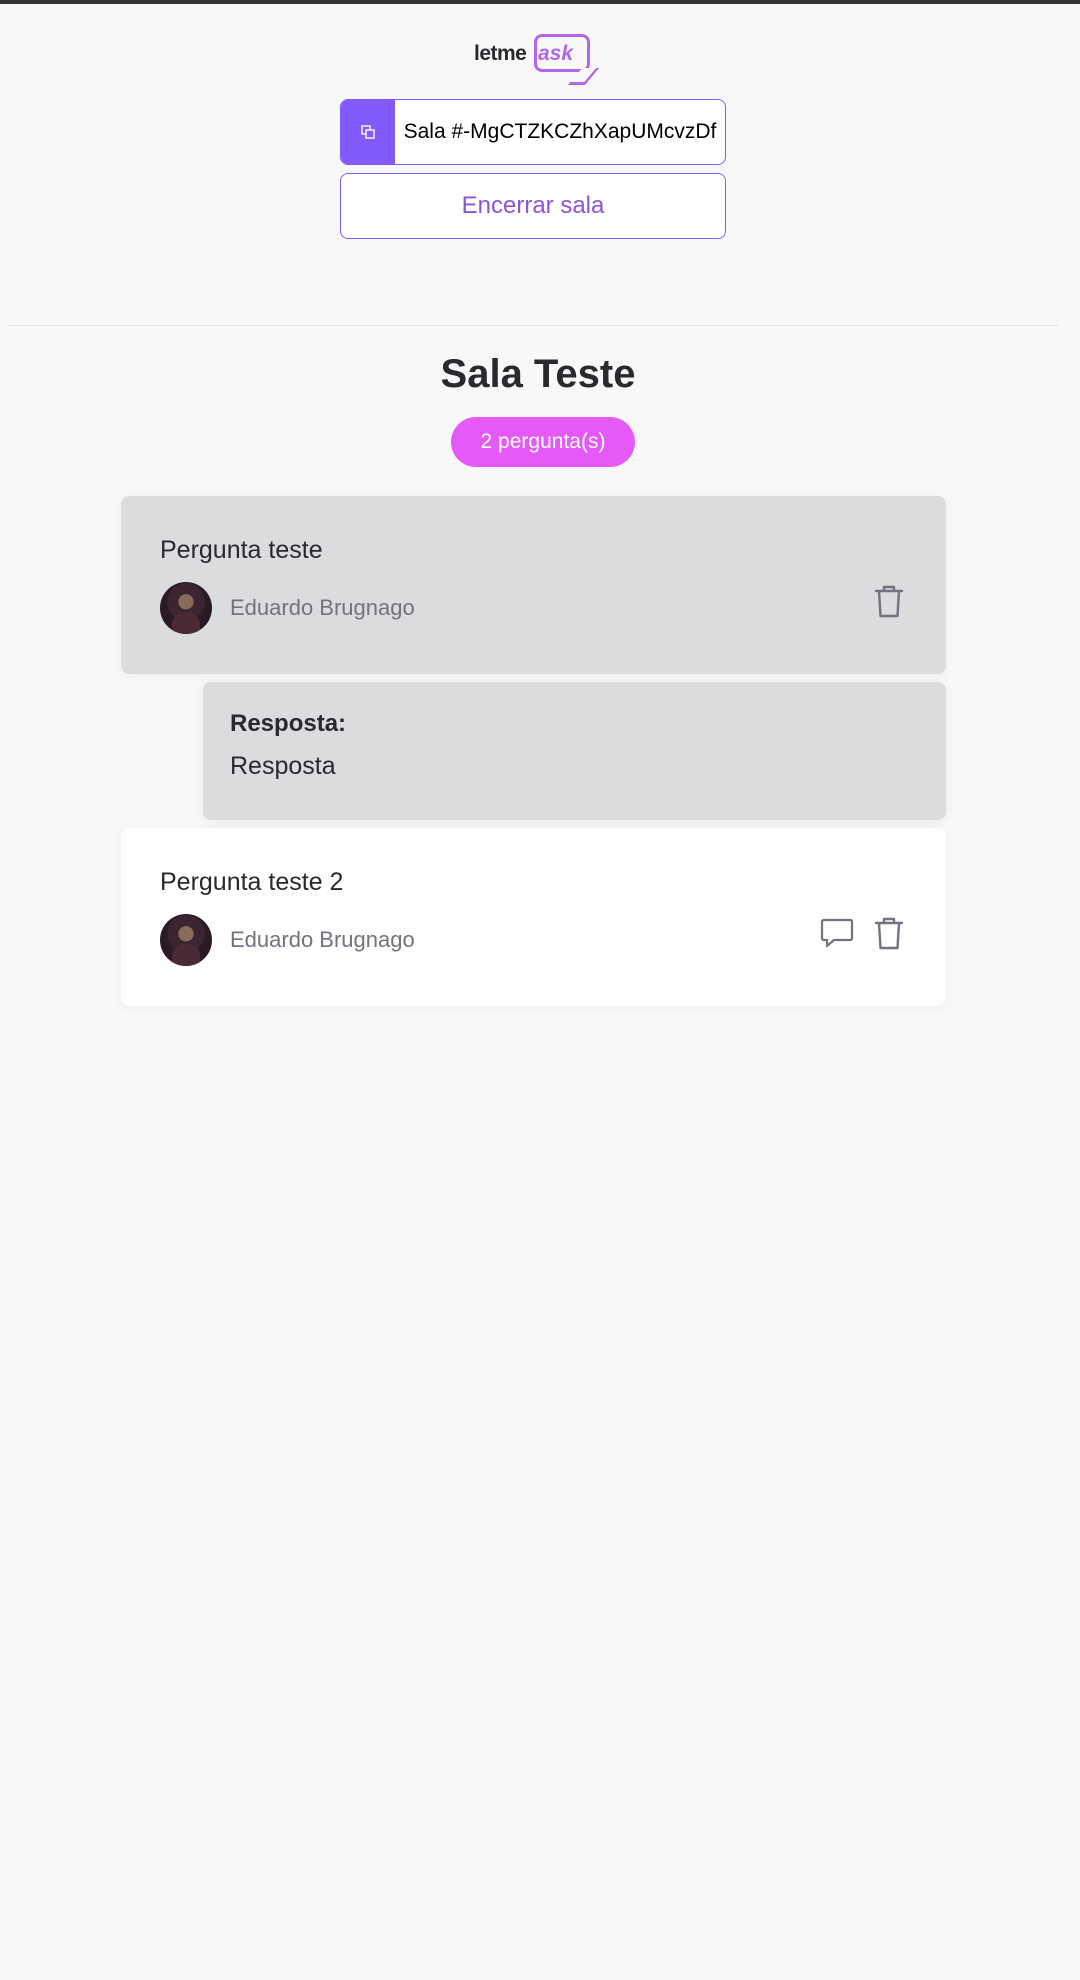 The width and height of the screenshot is (1080, 1980). Describe the element at coordinates (368, 132) in the screenshot. I see `copy-icon` at that location.